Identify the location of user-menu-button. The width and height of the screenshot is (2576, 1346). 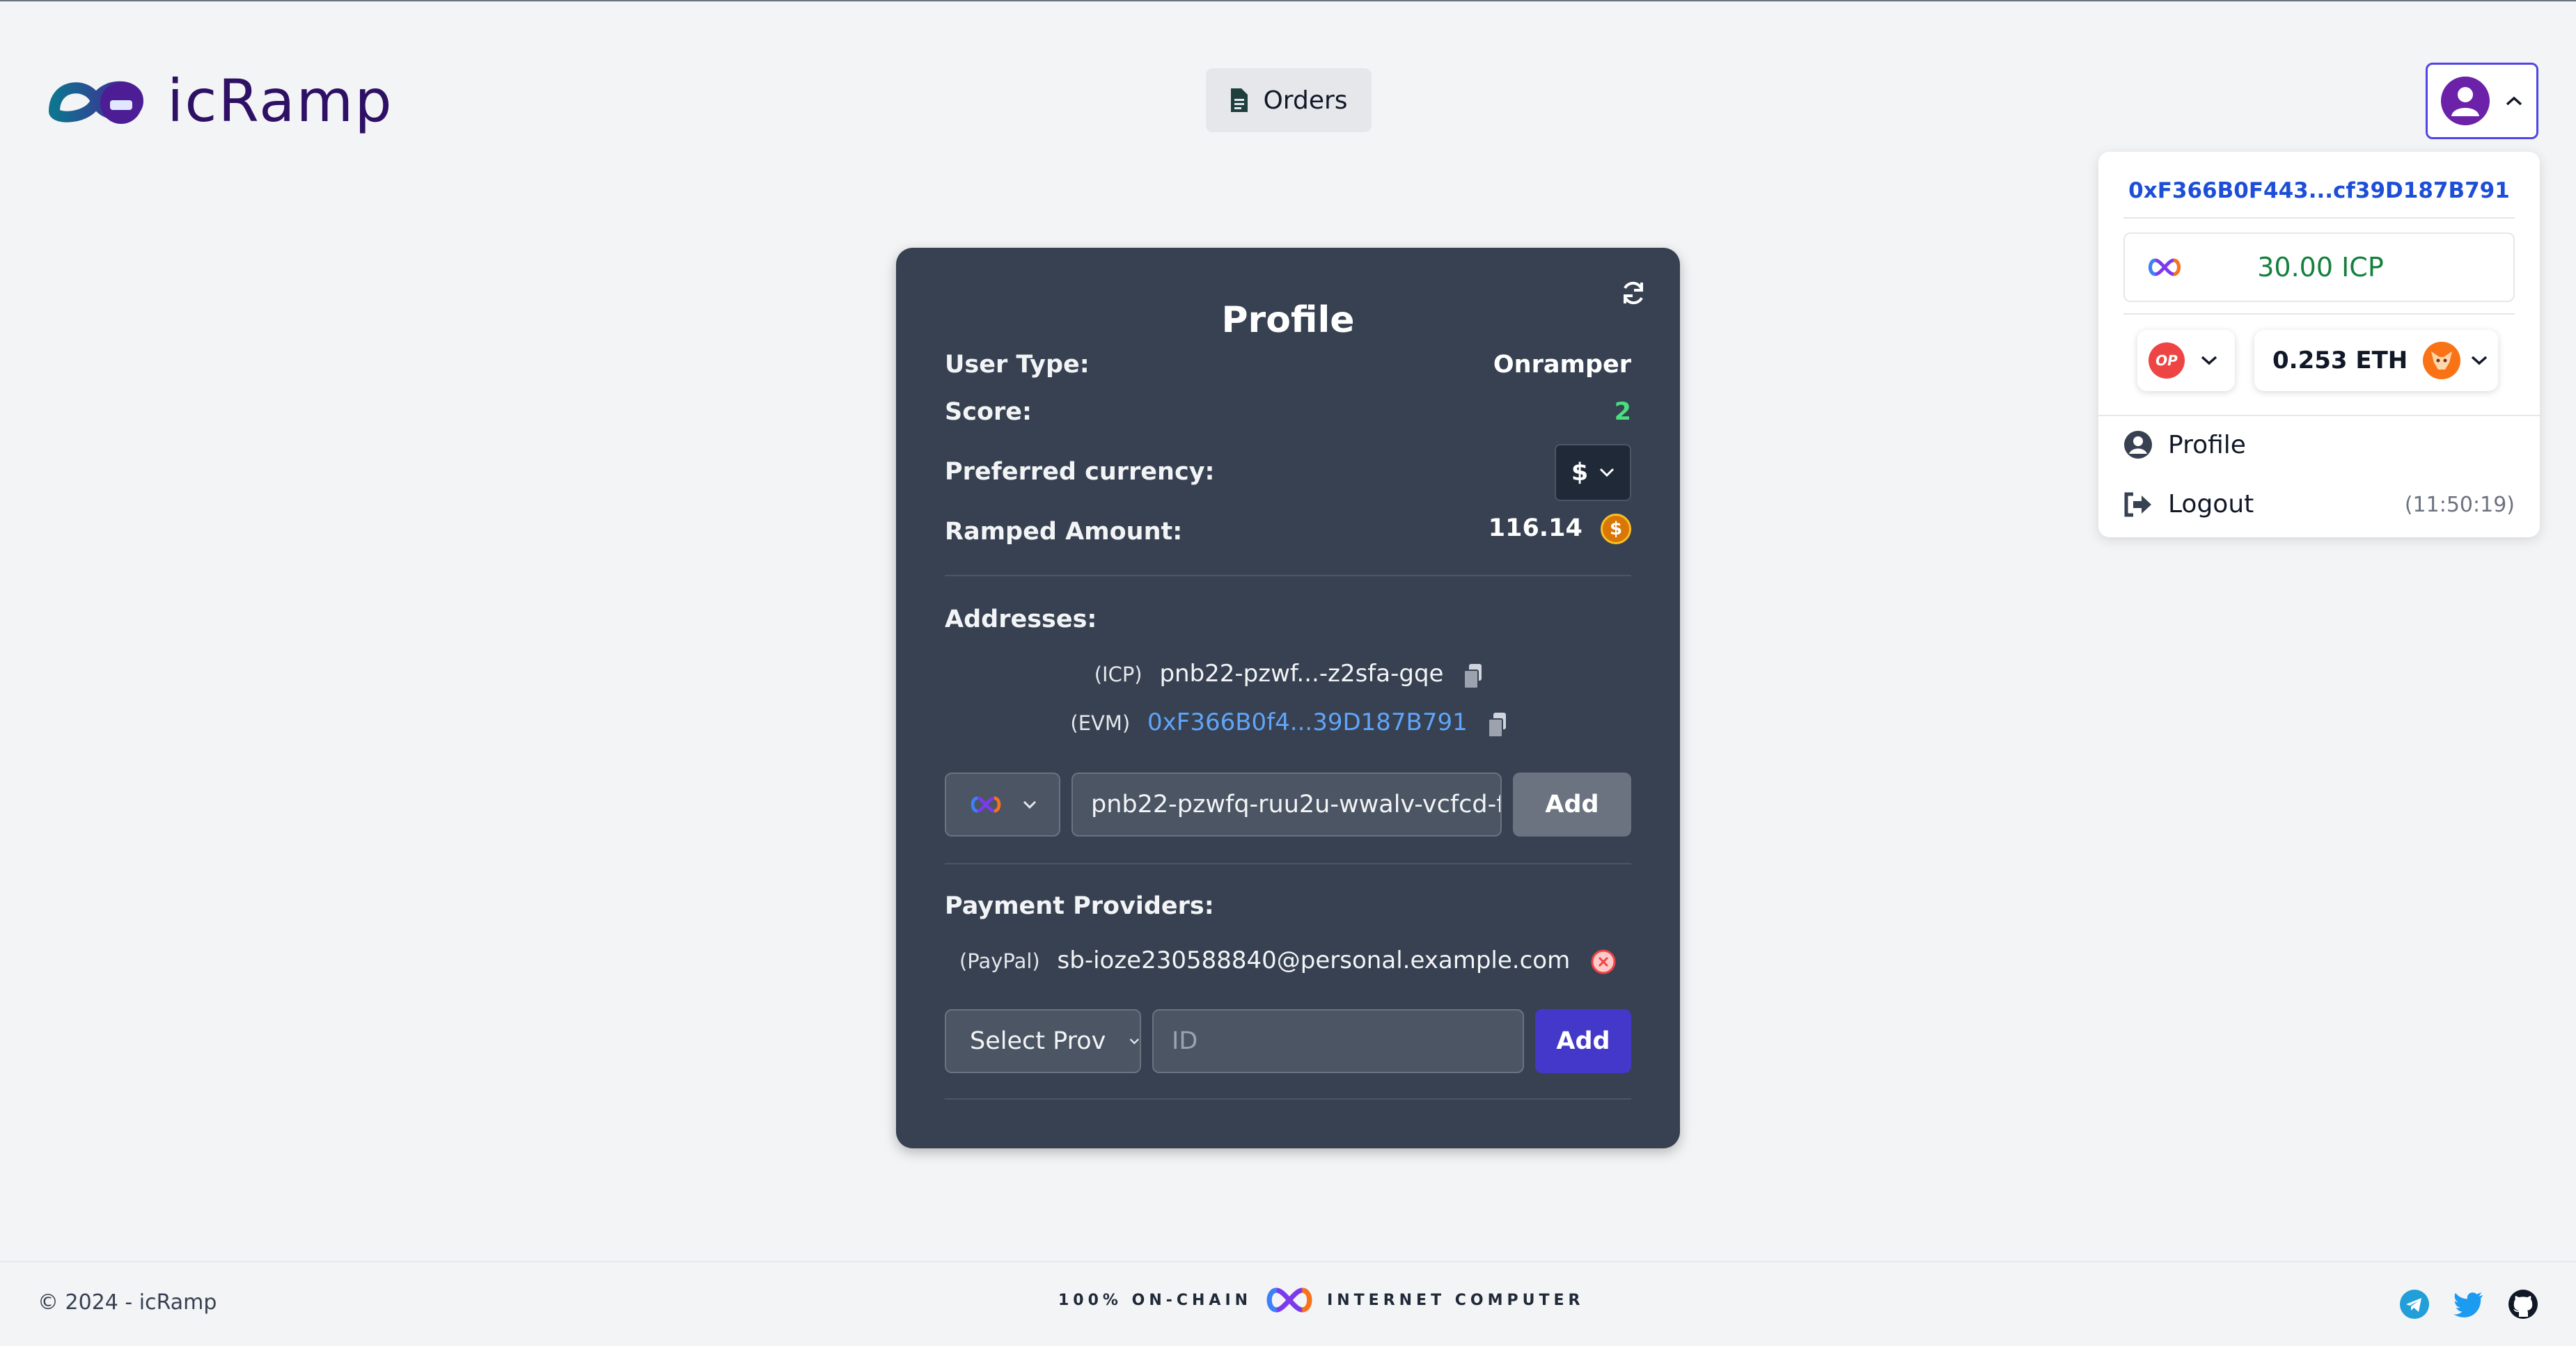
(2482, 101).